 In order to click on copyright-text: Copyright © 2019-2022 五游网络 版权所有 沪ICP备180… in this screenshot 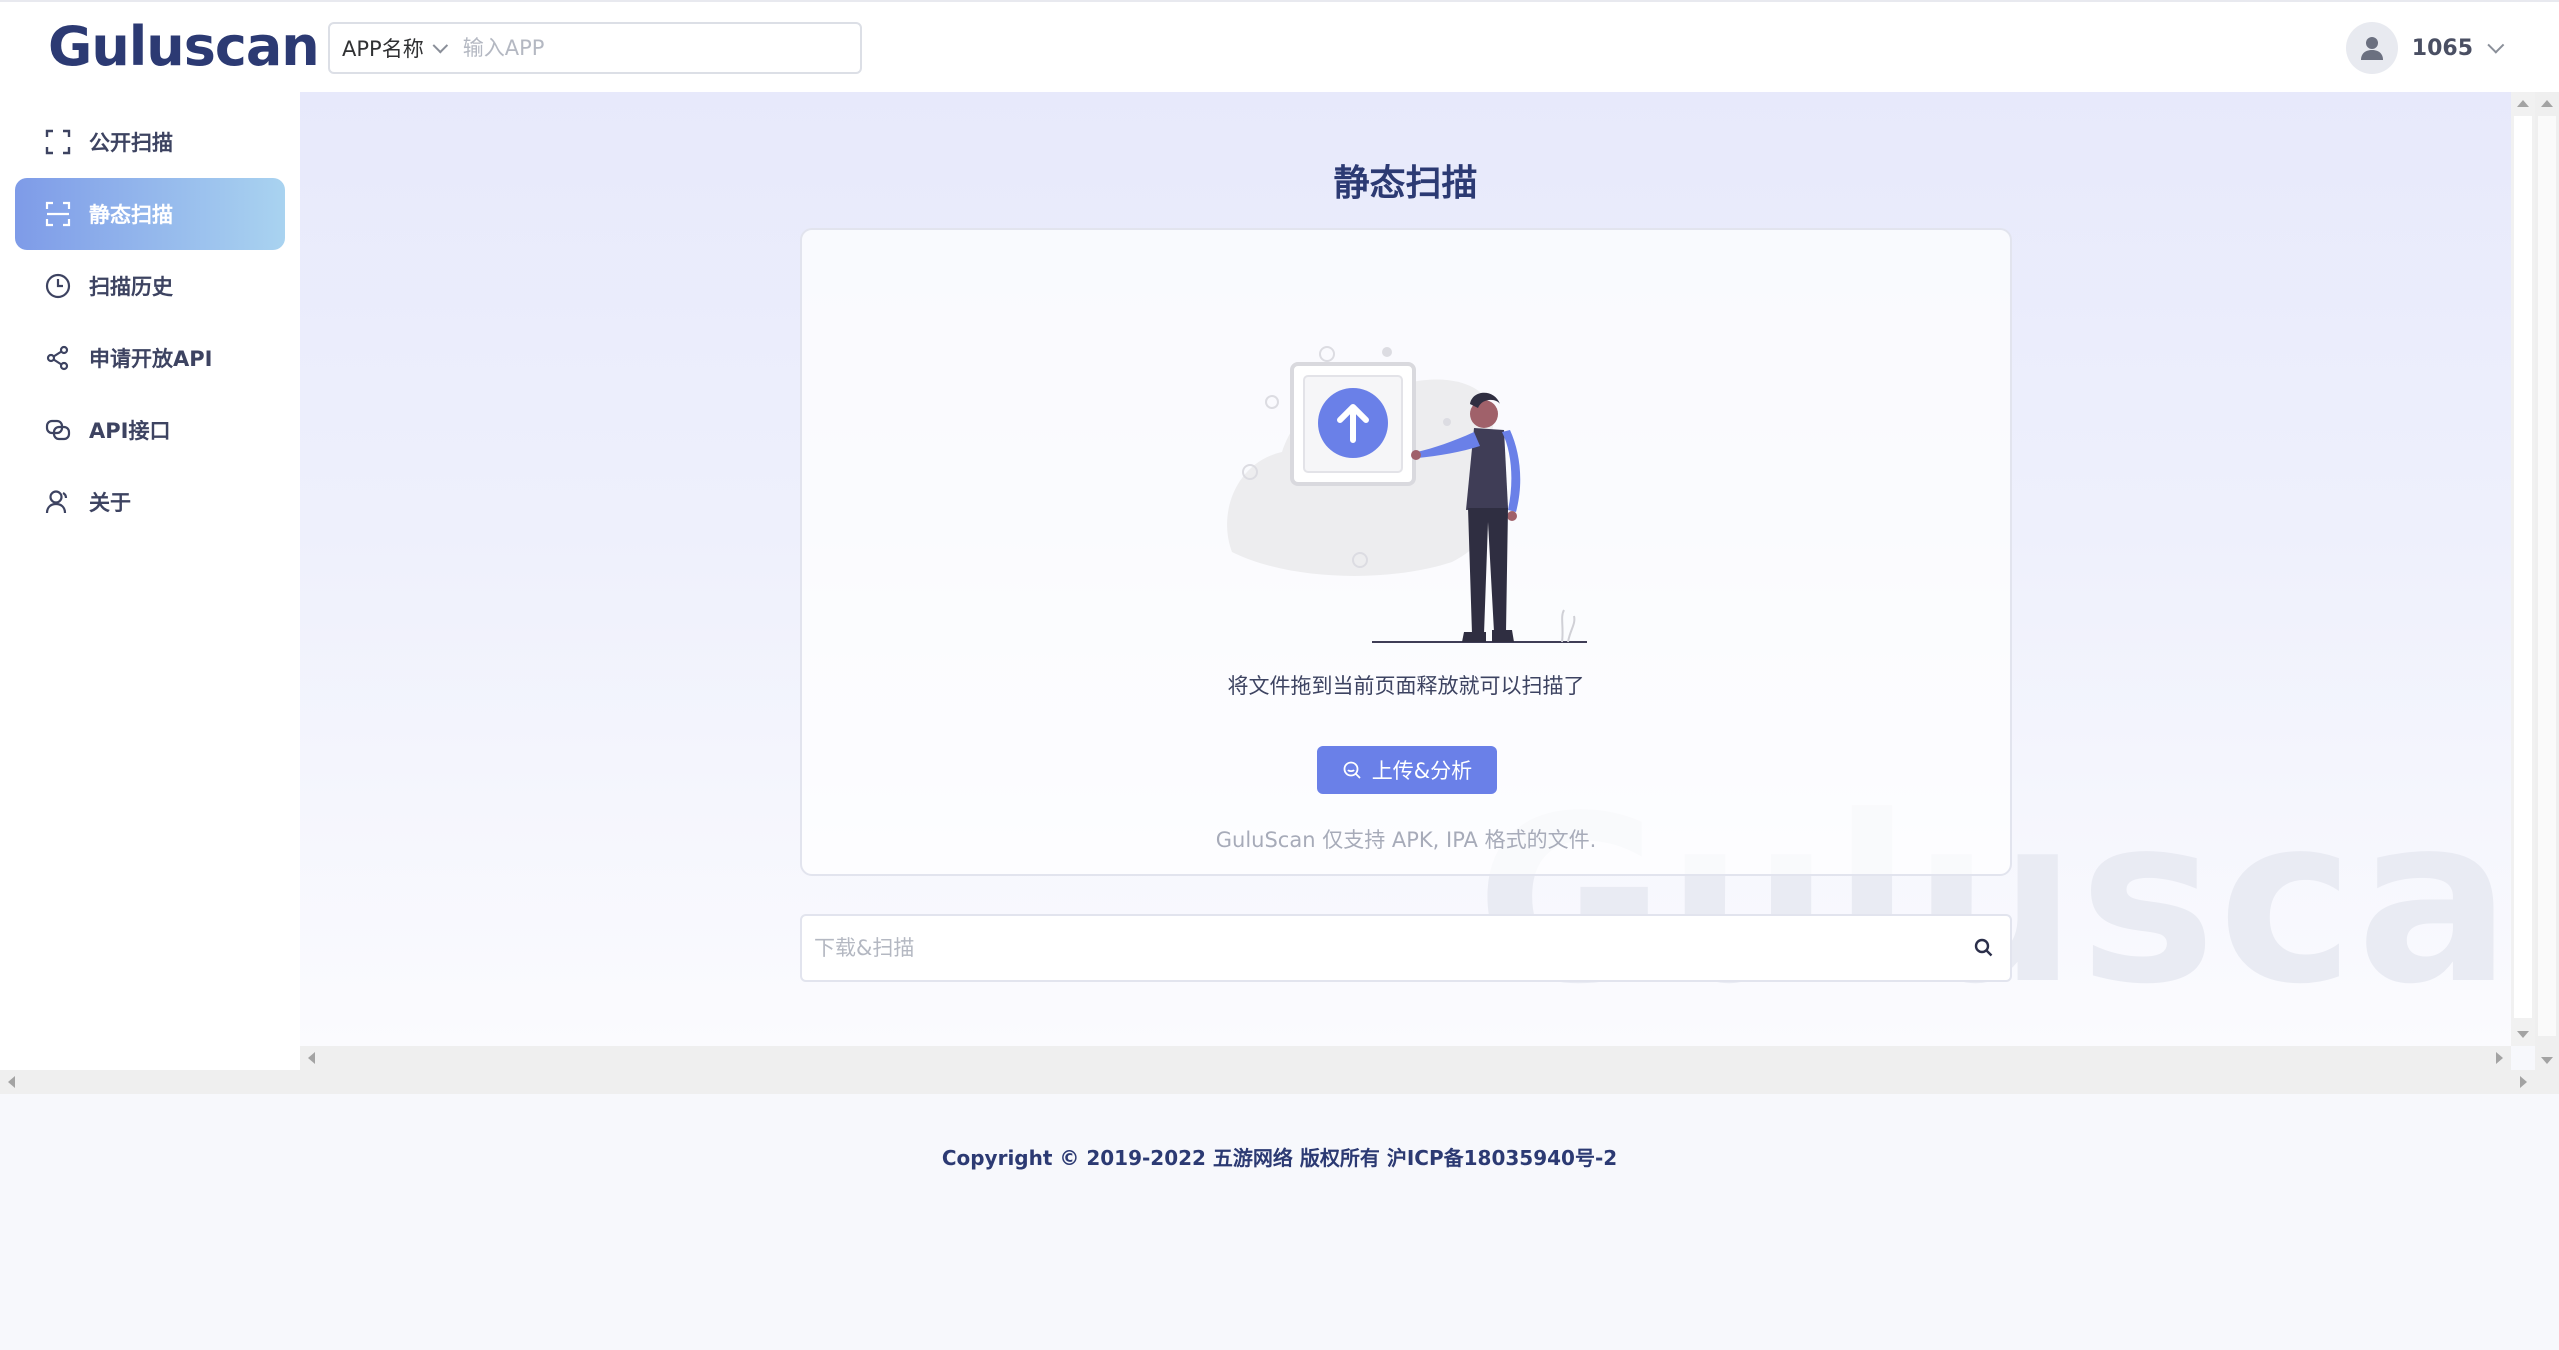, I will do `click(1279, 1158)`.